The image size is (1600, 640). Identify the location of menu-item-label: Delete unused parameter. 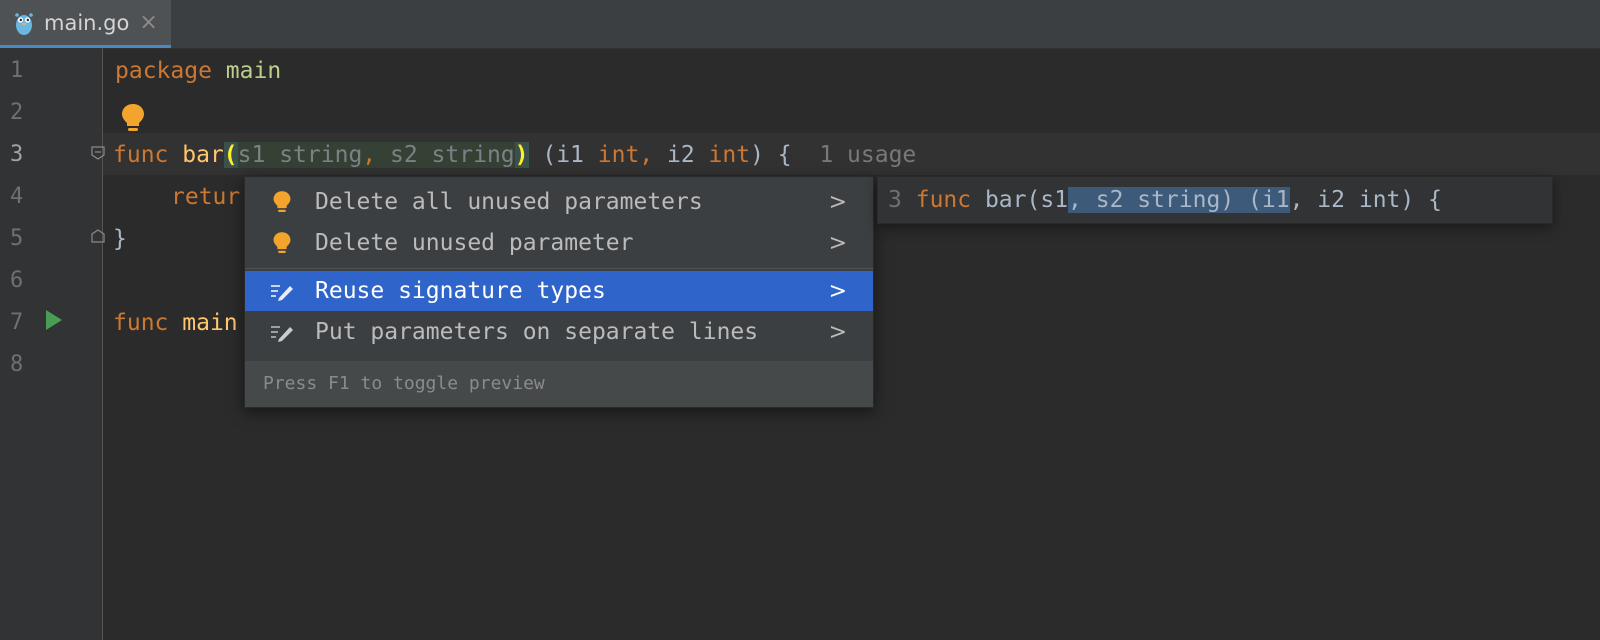
(474, 243).